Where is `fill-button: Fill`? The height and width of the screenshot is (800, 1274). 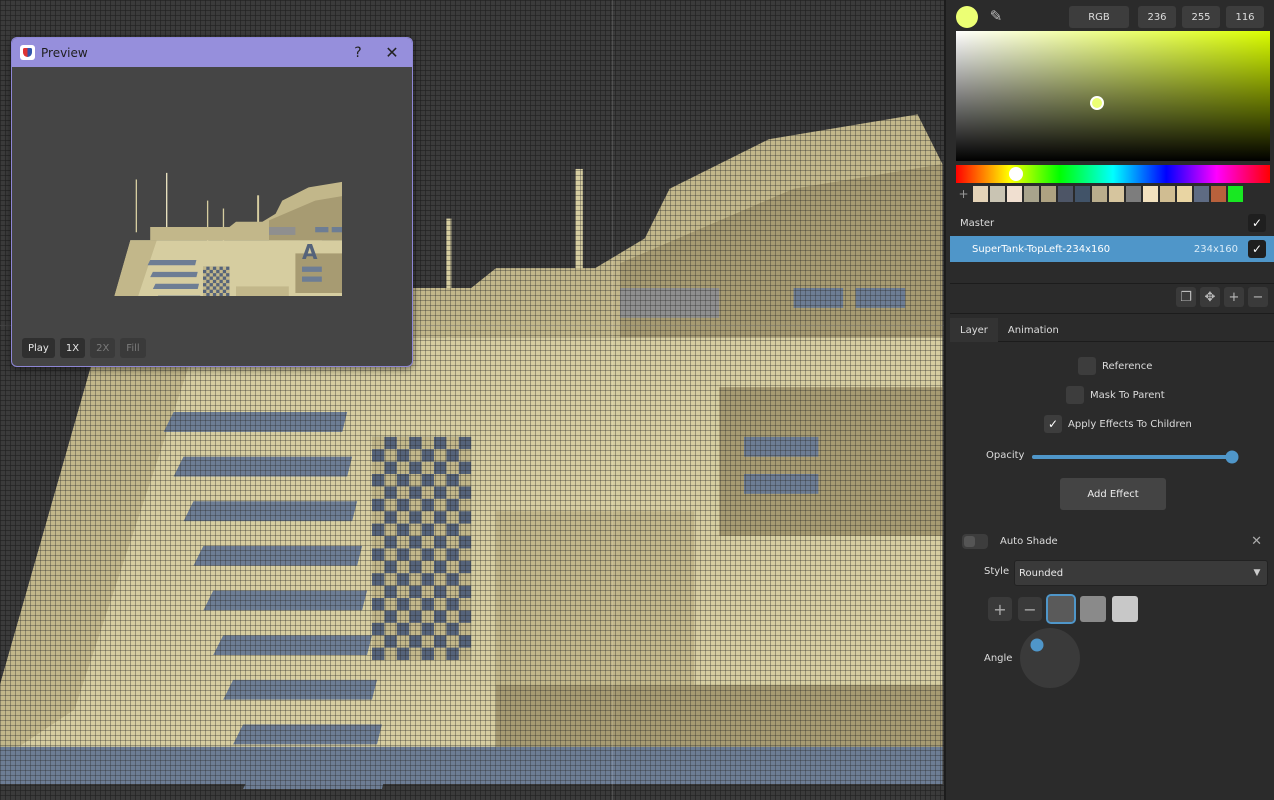
fill-button: Fill is located at coordinates (133, 348).